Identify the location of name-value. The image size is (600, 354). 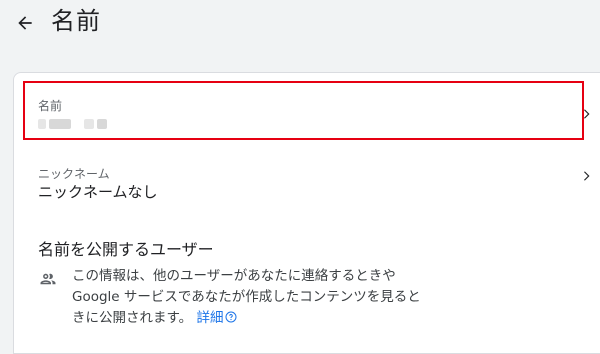
(74, 123).